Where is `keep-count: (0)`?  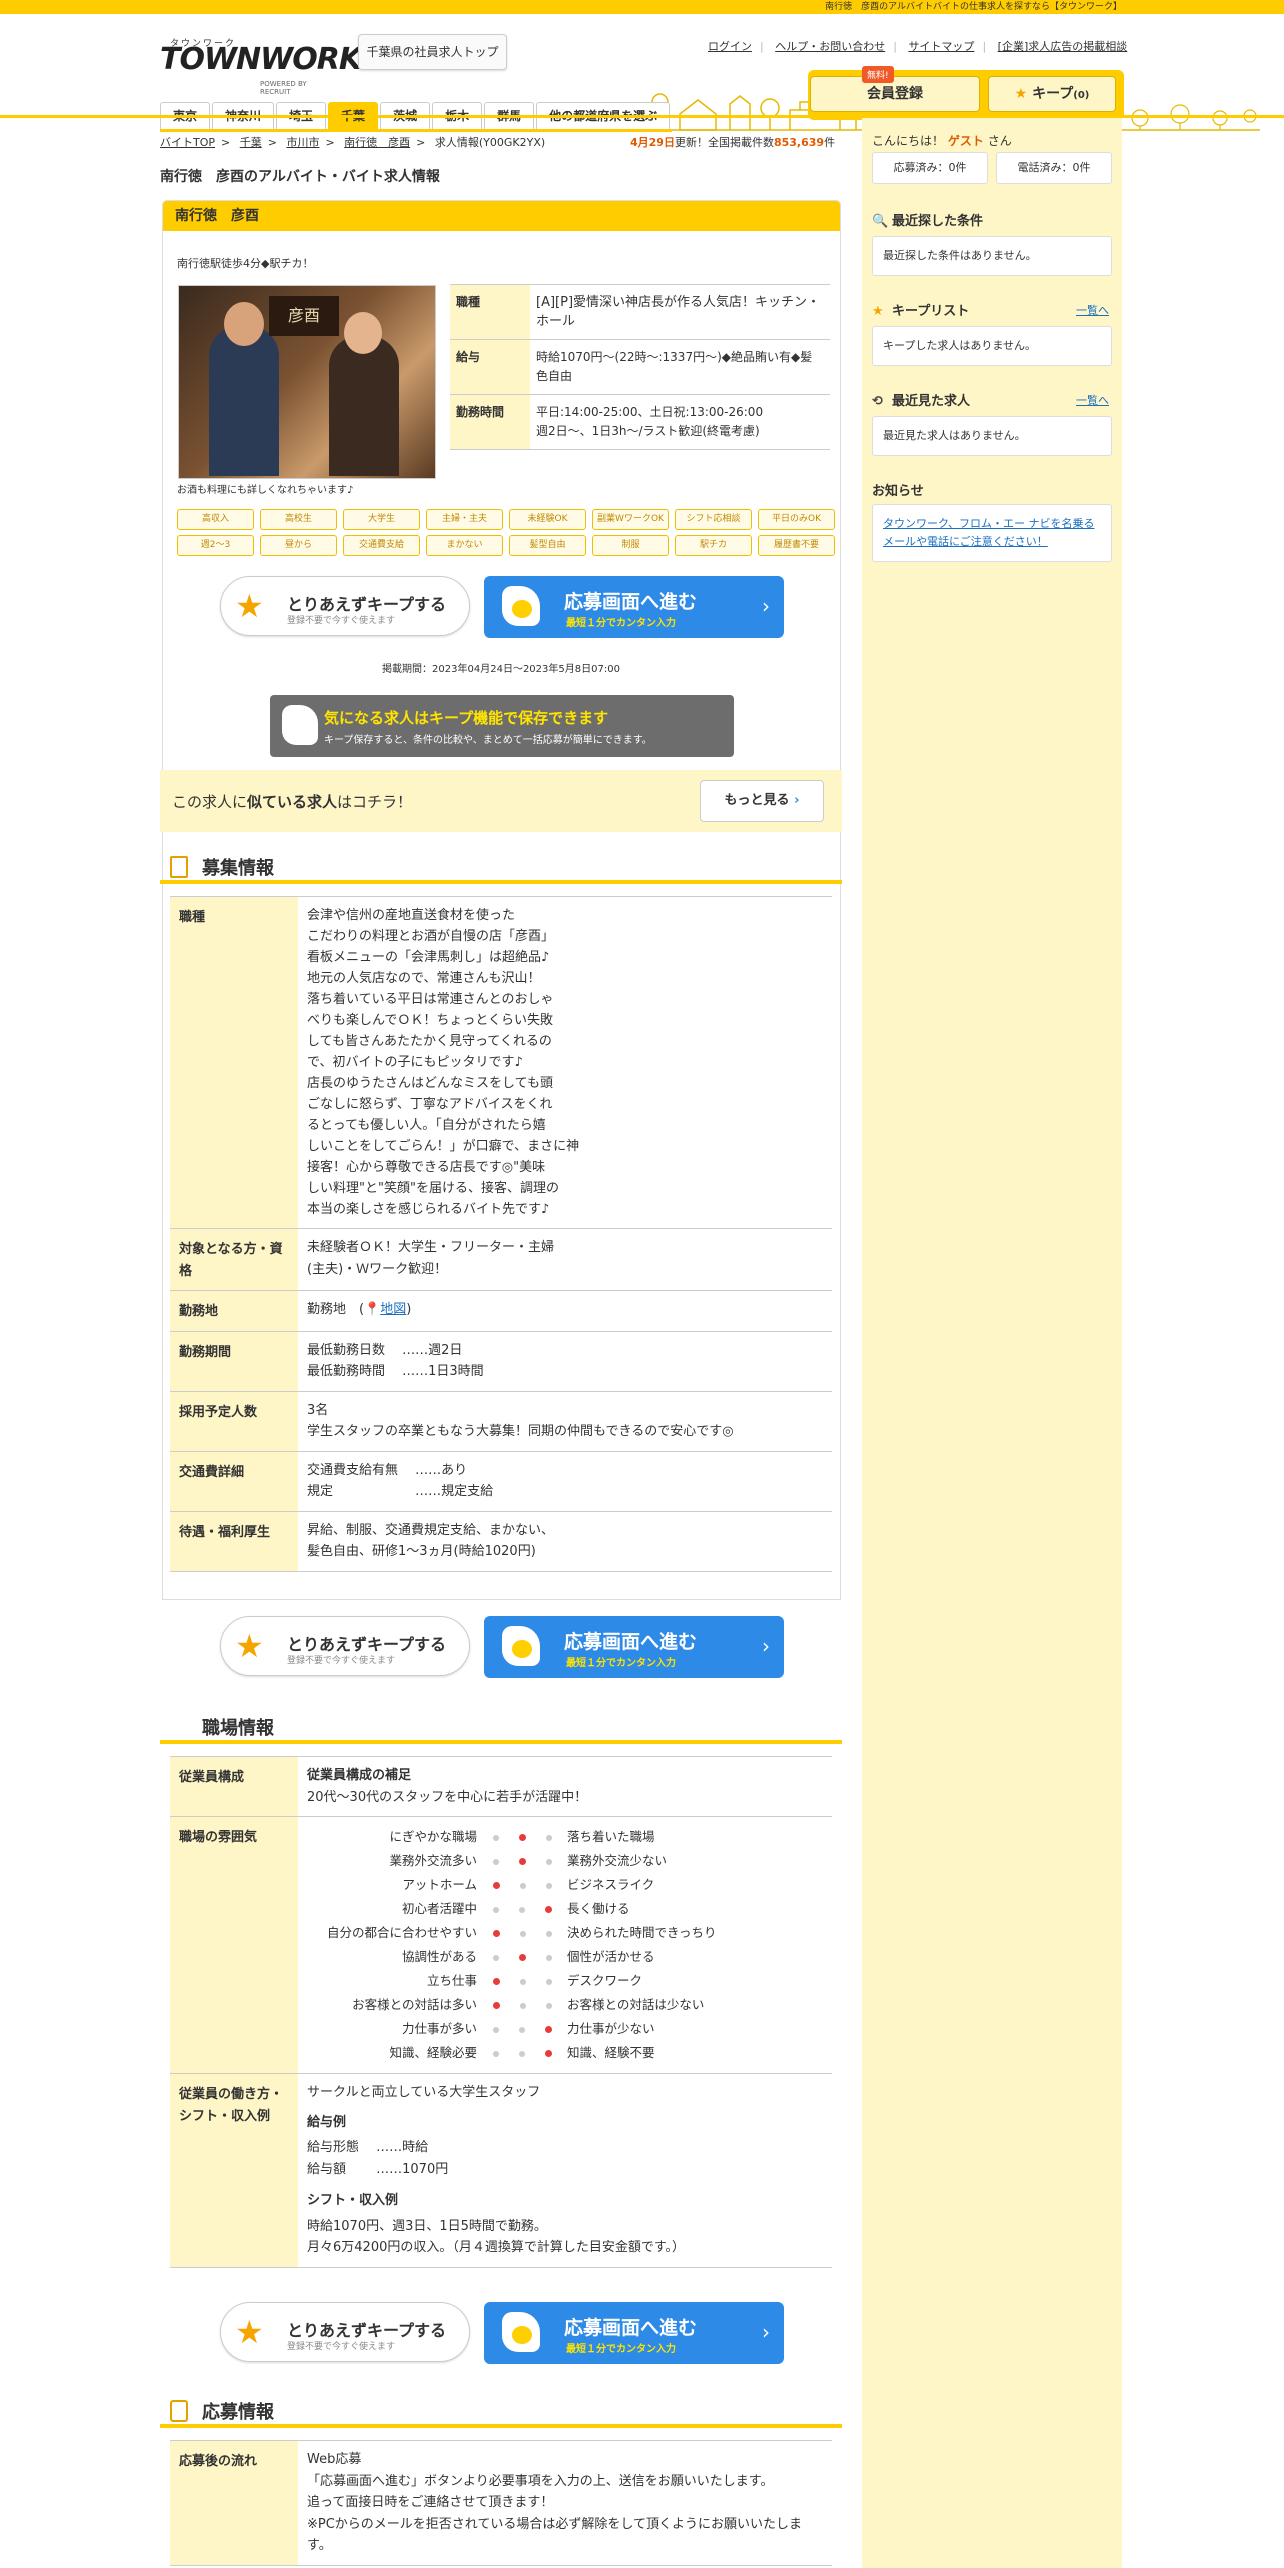 keep-count: (0) is located at coordinates (1081, 95).